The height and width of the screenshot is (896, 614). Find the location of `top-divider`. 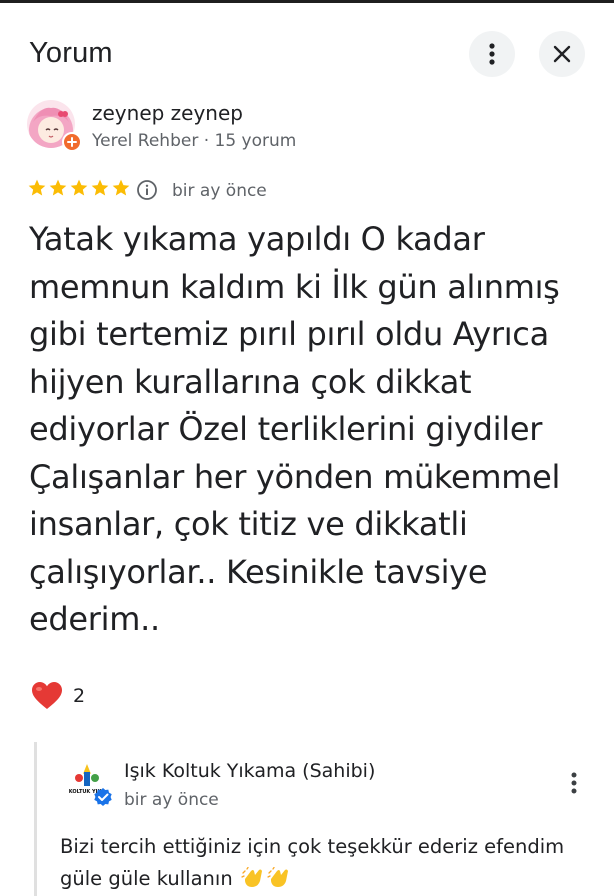

top-divider is located at coordinates (307, 1).